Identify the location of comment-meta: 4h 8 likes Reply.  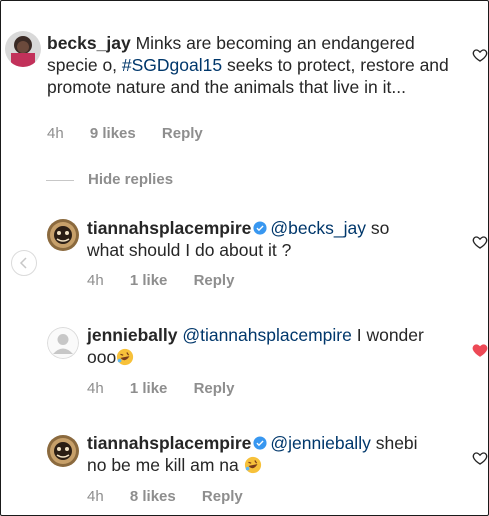
(176, 496).